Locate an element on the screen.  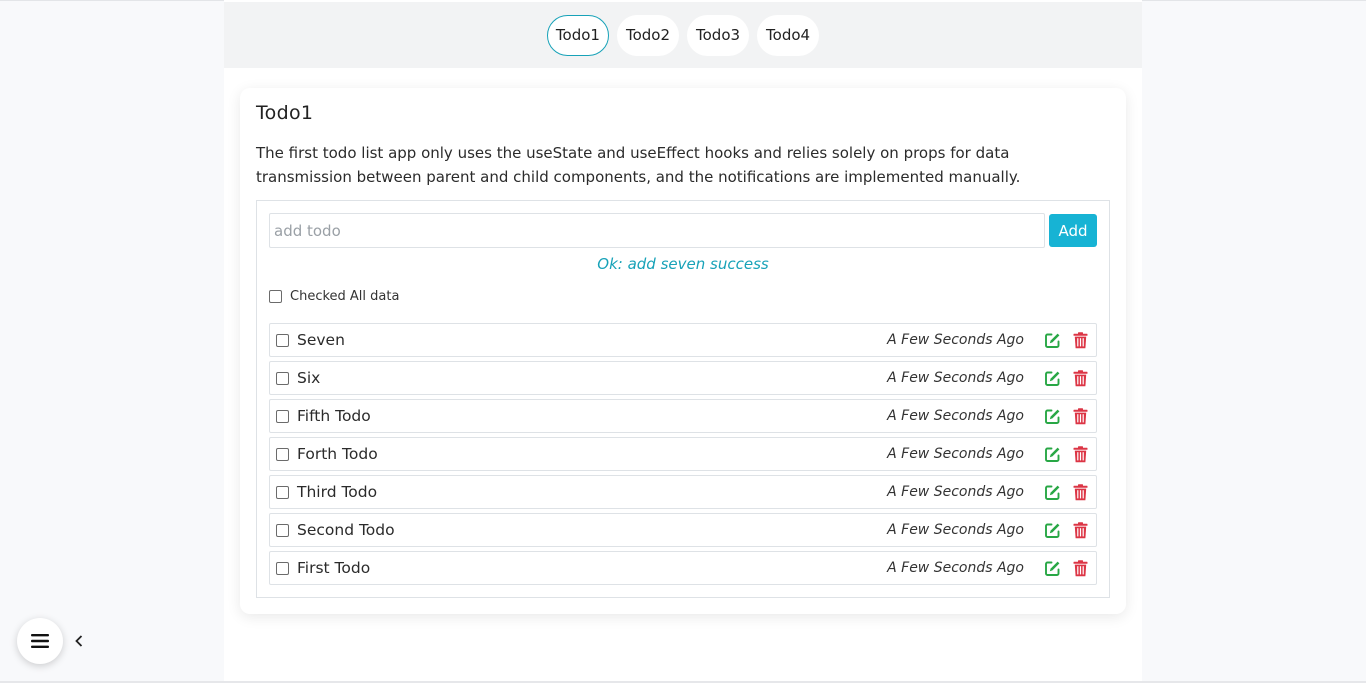
todo-item: Six A Few Seconds Ago is located at coordinates (683, 378).